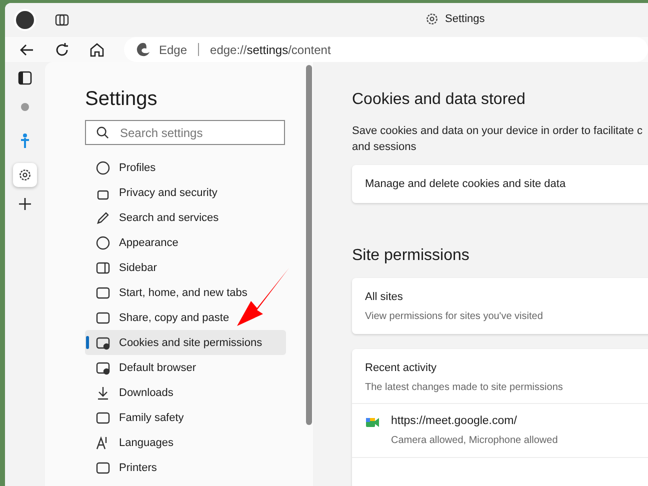  I want to click on section-heading: Site permissions, so click(411, 256).